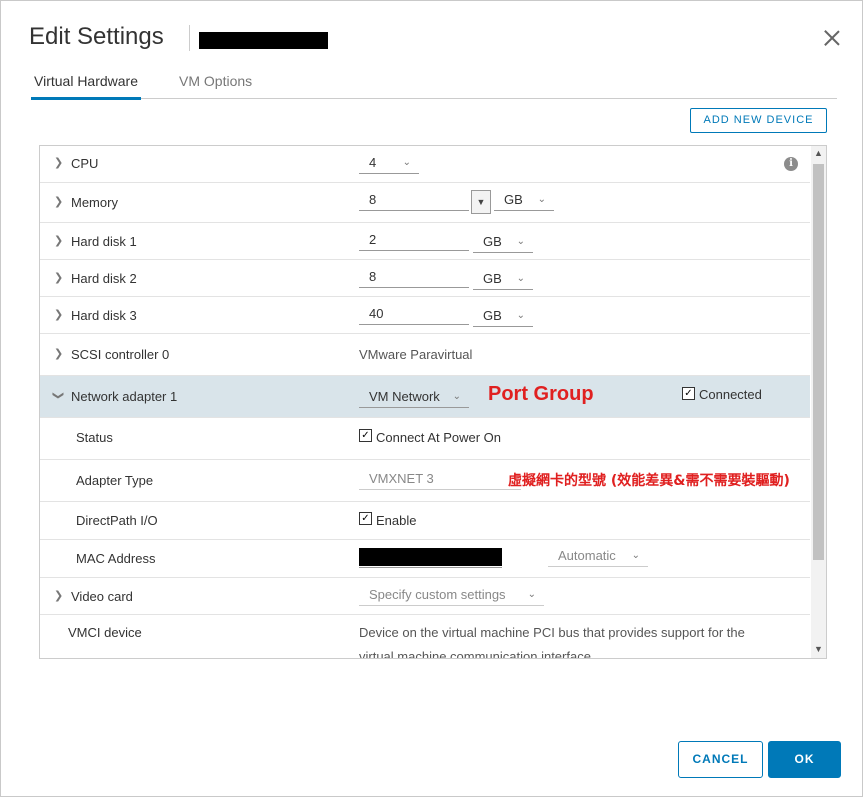 The width and height of the screenshot is (863, 797). Describe the element at coordinates (414, 240) in the screenshot. I see `disk1-input: 2` at that location.